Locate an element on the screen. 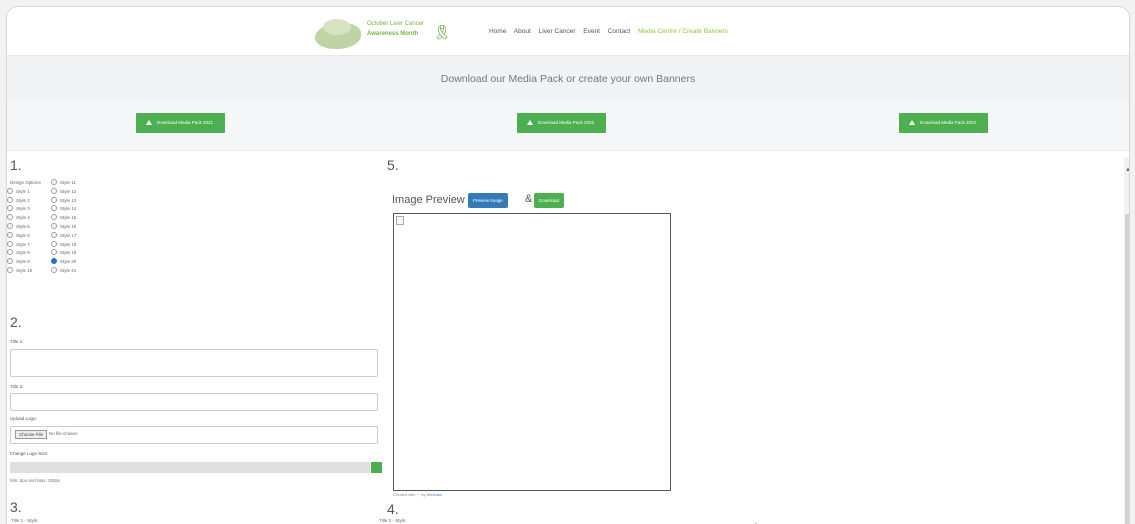 The image size is (1135, 524). style-label: Style 3 is located at coordinates (23, 209).